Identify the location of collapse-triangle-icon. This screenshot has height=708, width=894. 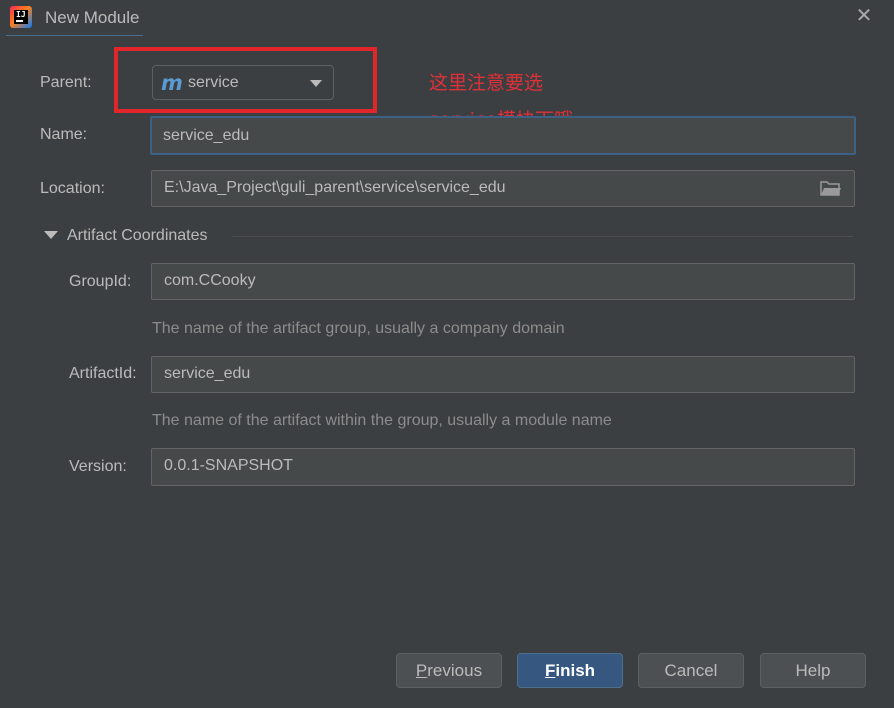
(51, 235).